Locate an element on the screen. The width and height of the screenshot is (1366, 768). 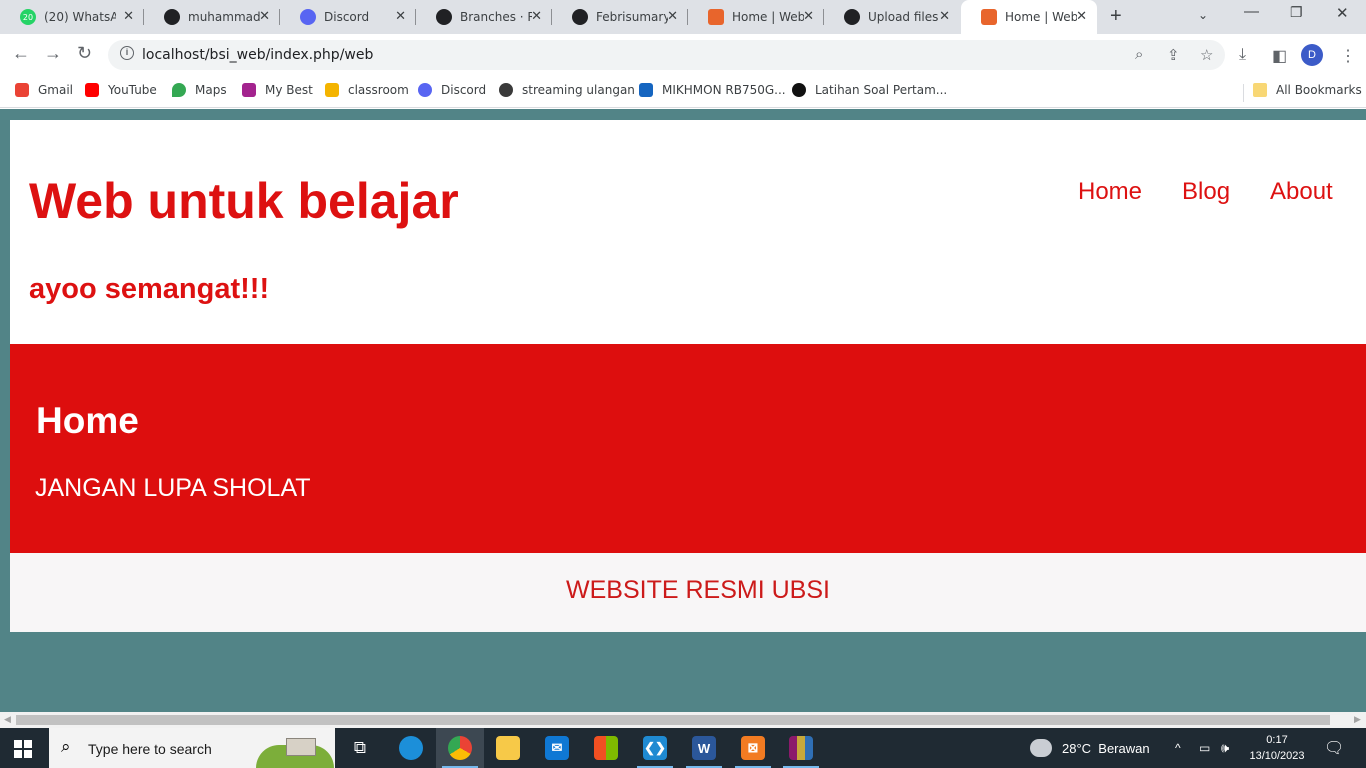
task-view-button: ⧉ is located at coordinates (360, 748).